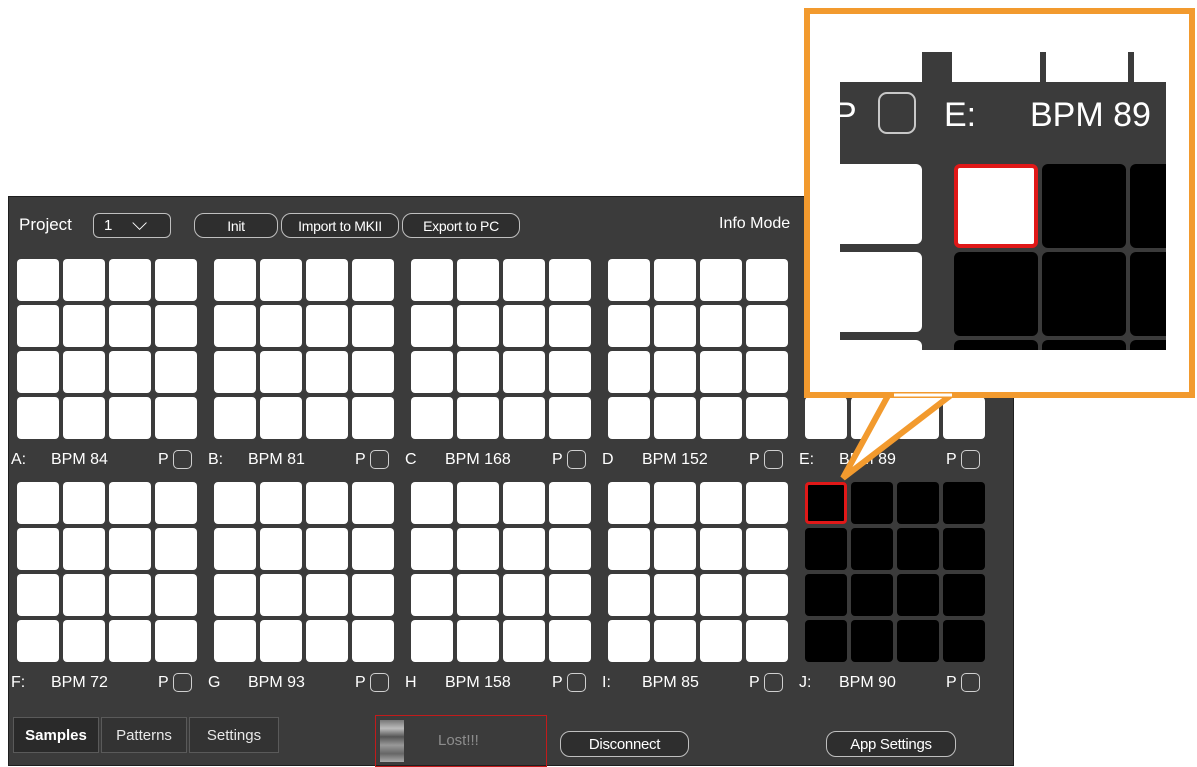 Image resolution: width=1197 pixels, height=767 pixels. Describe the element at coordinates (1003, 67) in the screenshot. I see `zoom-top-strip` at that location.